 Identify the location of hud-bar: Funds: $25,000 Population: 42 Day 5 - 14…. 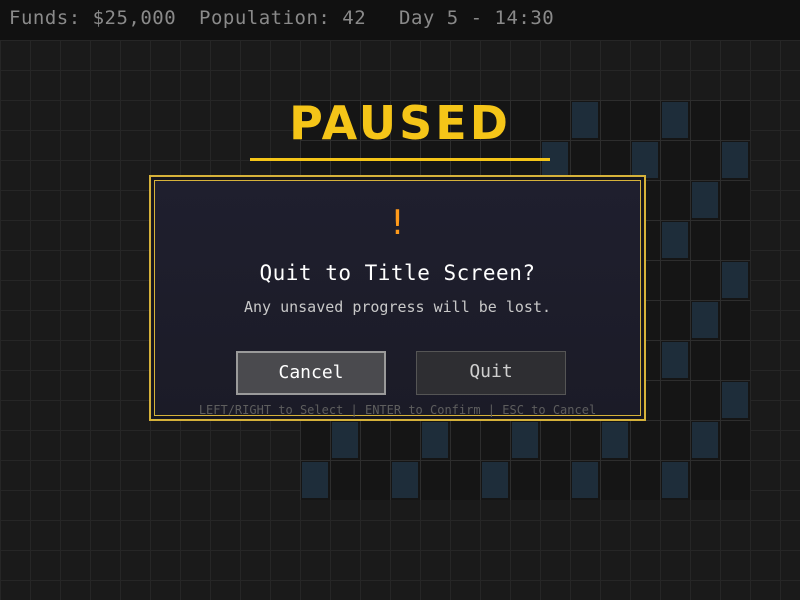
(400, 20).